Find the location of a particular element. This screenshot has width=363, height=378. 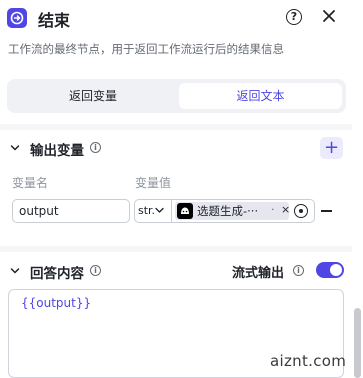

column-label-value: 变量值 is located at coordinates (153, 183).